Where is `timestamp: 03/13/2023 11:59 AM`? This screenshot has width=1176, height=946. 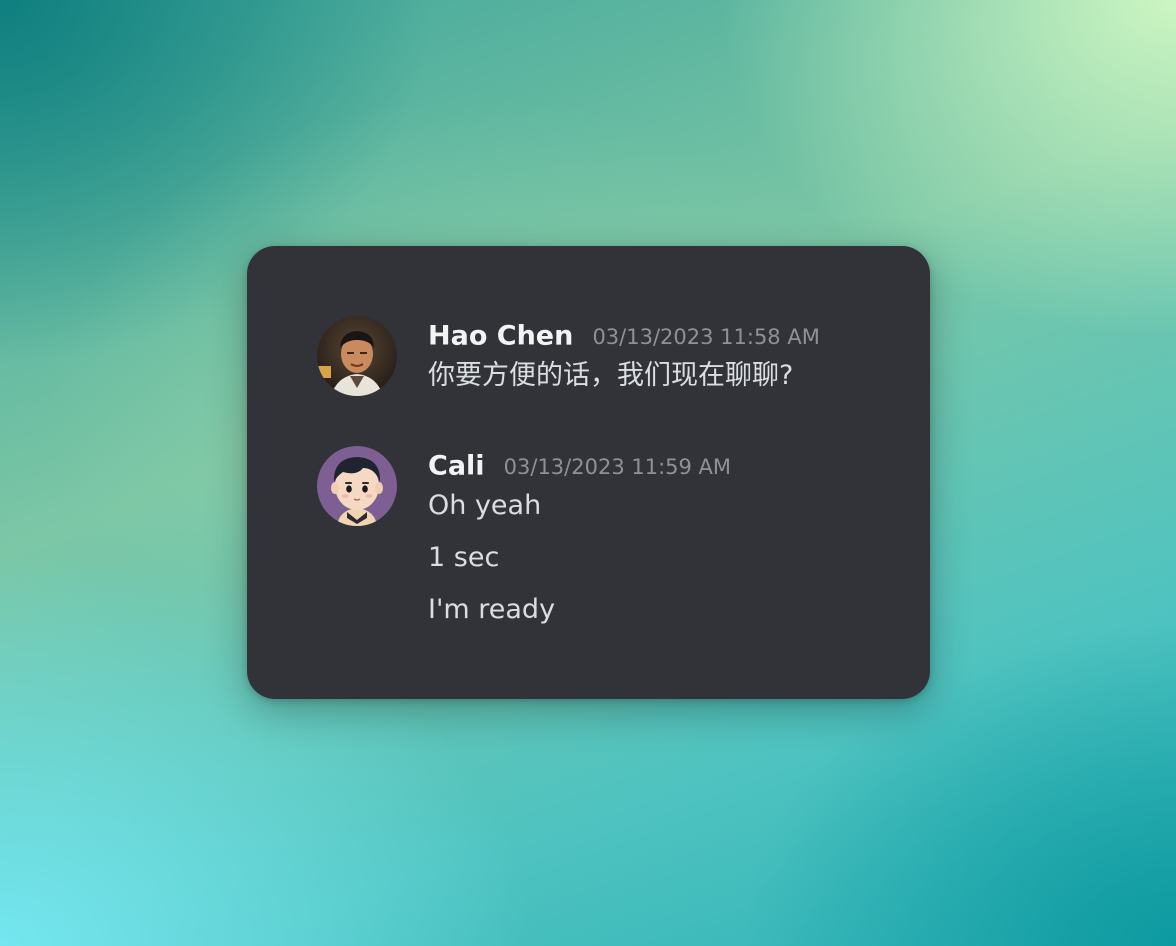 timestamp: 03/13/2023 11:59 AM is located at coordinates (617, 466).